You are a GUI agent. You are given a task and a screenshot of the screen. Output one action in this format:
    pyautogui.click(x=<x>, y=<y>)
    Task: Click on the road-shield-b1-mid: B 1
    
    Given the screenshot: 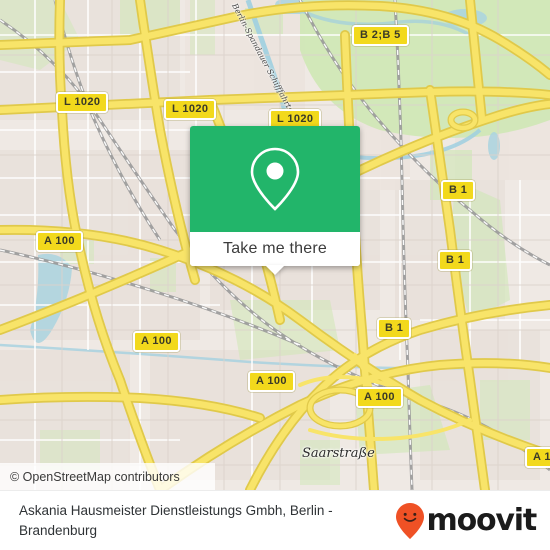 What is the action you would take?
    pyautogui.click(x=455, y=260)
    